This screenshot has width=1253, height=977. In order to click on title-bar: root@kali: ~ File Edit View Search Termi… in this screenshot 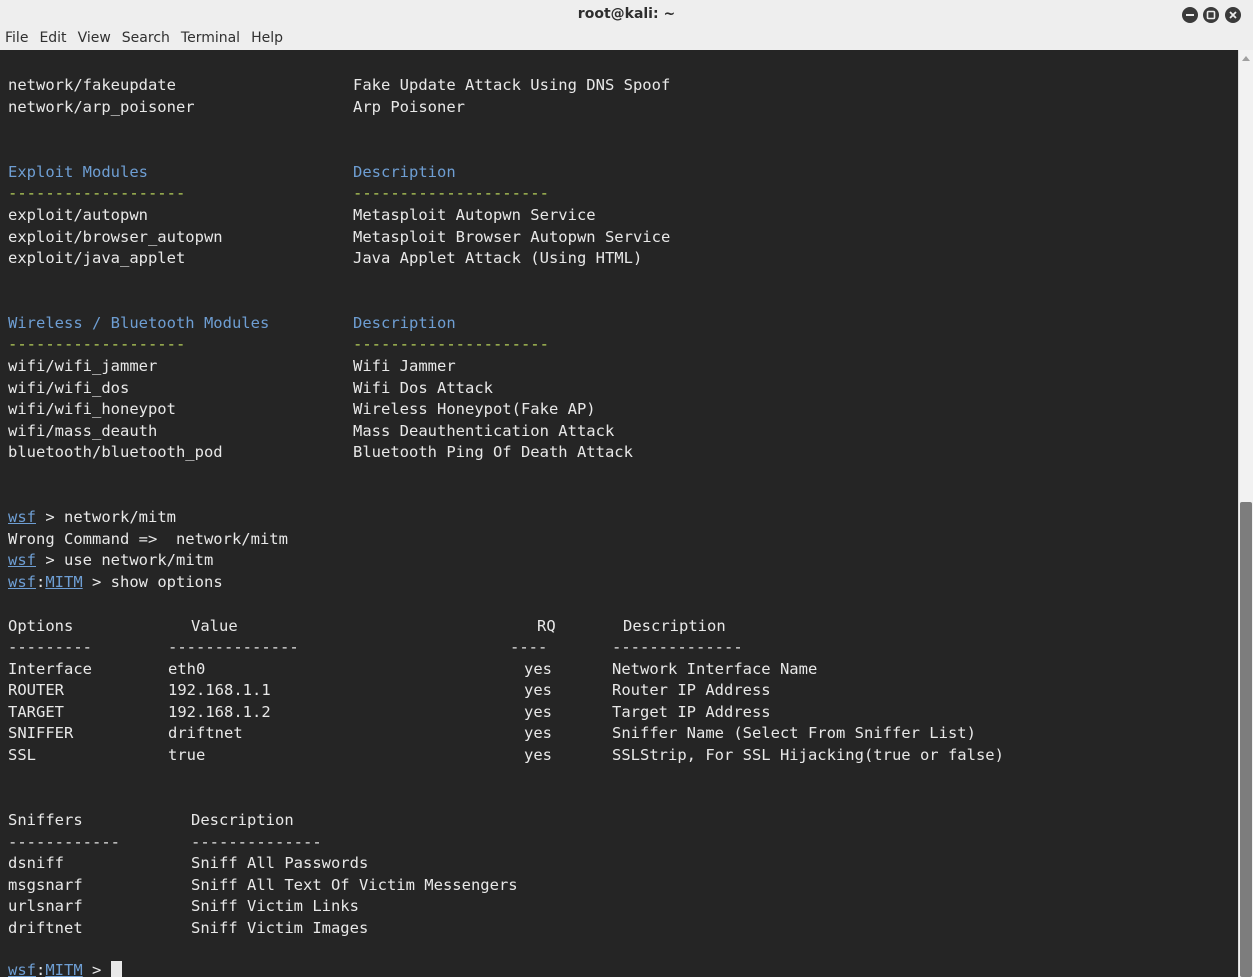, I will do `click(626, 25)`.